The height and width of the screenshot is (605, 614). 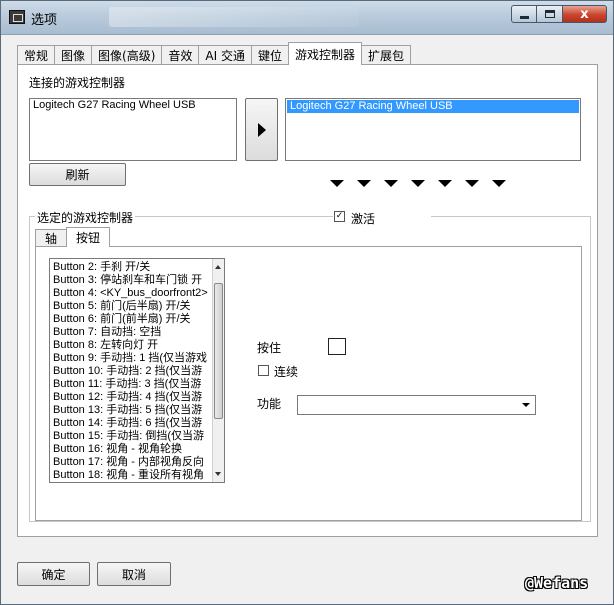 I want to click on continuous-checkbox, so click(x=263, y=370).